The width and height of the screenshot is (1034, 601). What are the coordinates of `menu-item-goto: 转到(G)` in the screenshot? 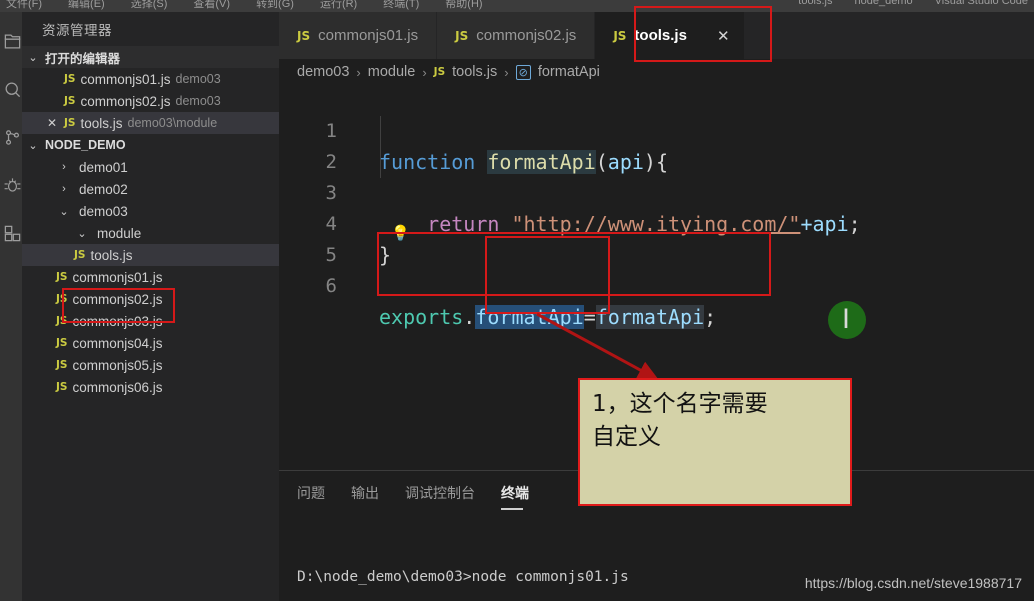 It's located at (275, 5).